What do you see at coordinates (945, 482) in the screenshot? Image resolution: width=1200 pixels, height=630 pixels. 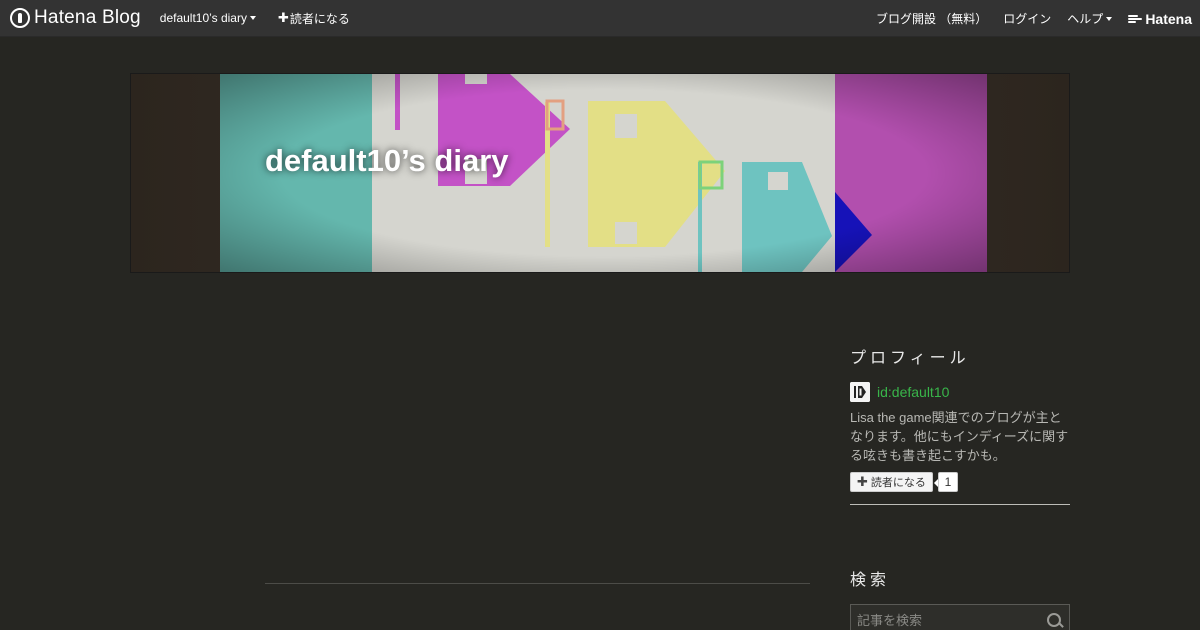 I see `subscriber-count: 1` at bounding box center [945, 482].